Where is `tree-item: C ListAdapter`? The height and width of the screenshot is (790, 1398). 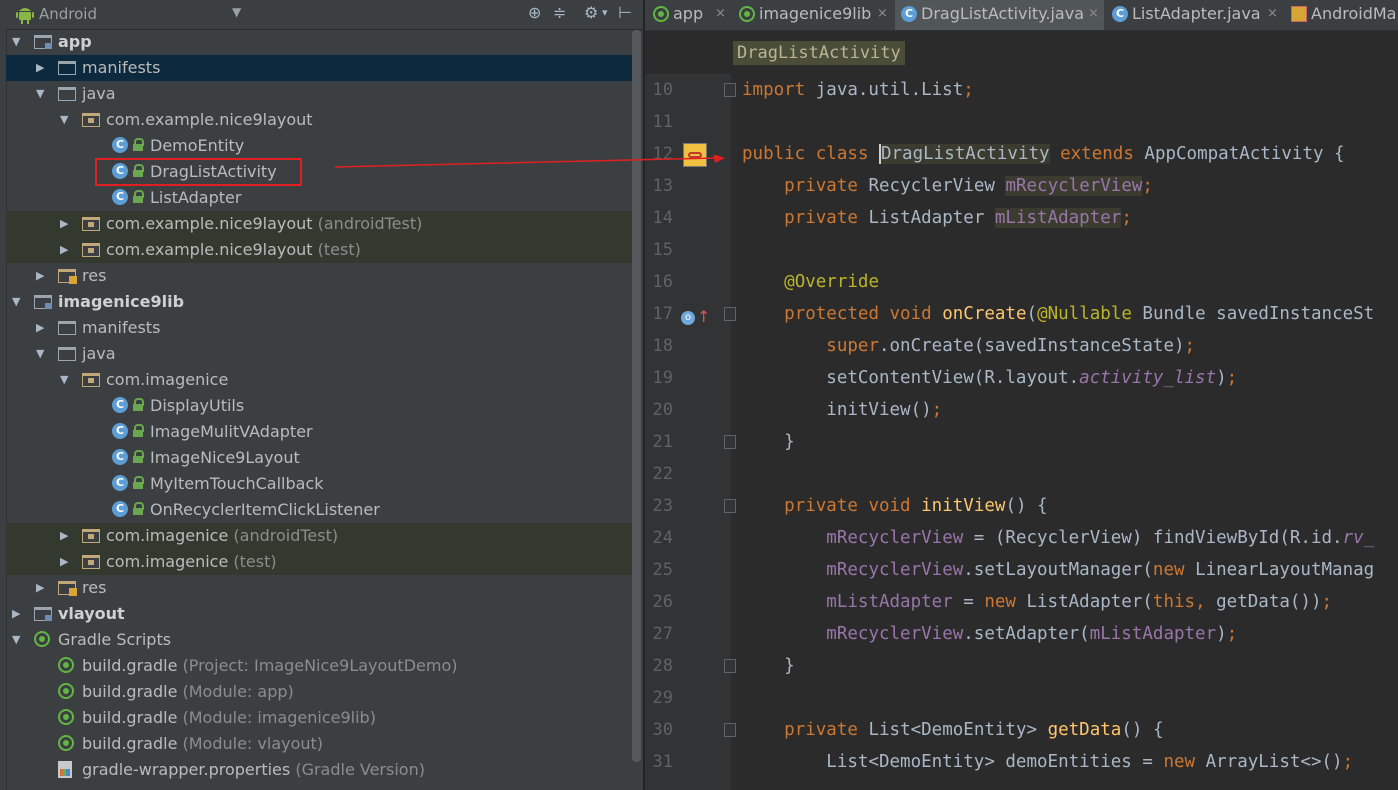
tree-item: C ListAdapter is located at coordinates (320, 198).